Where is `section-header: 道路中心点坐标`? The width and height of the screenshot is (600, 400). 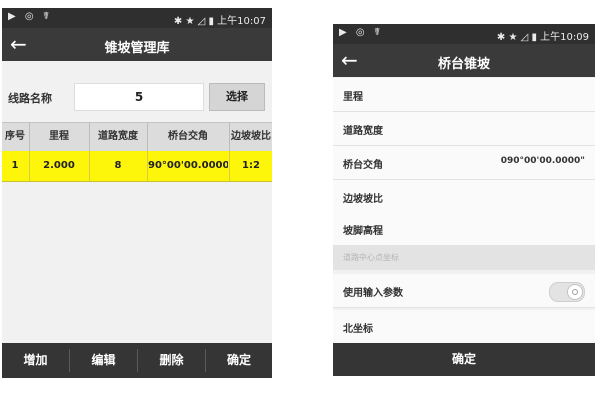 section-header: 道路中心点坐标 is located at coordinates (464, 257).